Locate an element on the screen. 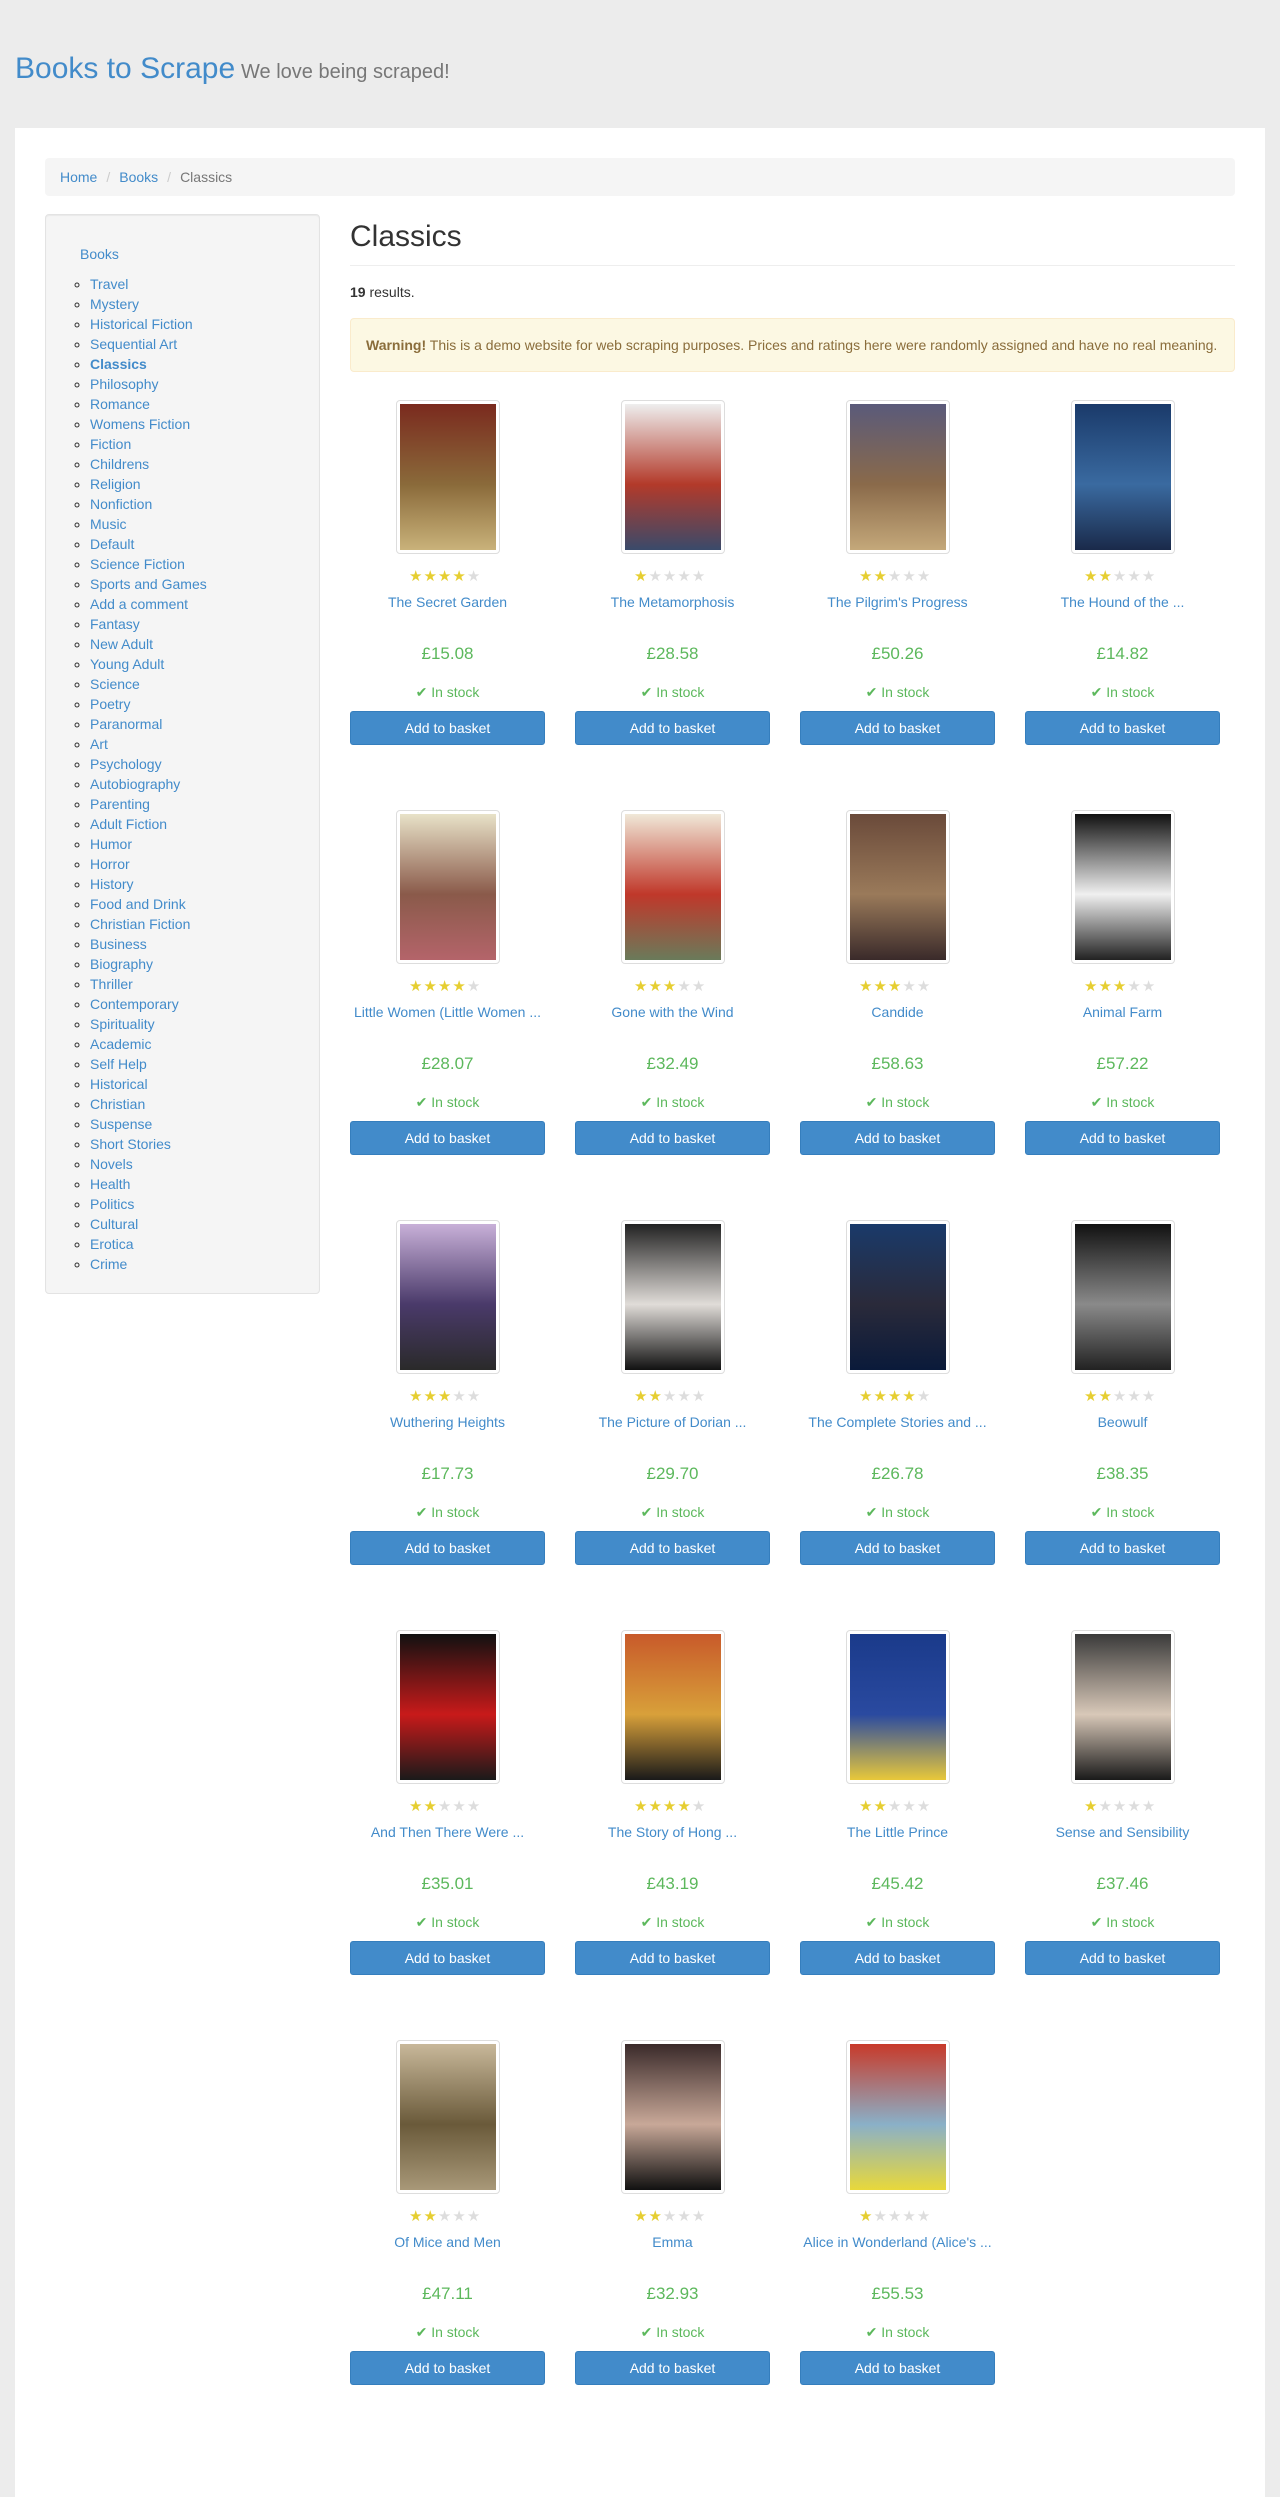 The width and height of the screenshot is (1280, 2497). book-title: Candide is located at coordinates (897, 1012).